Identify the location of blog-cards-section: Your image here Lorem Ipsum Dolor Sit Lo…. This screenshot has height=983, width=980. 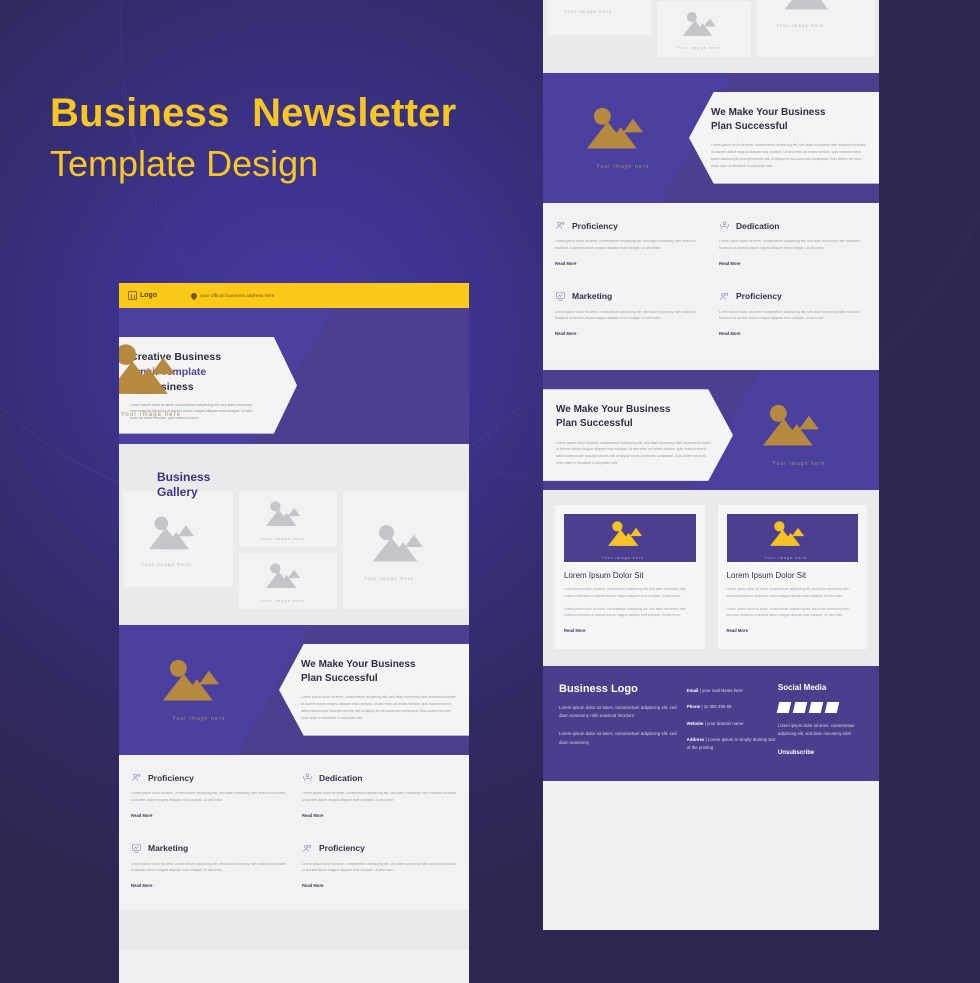
(711, 578).